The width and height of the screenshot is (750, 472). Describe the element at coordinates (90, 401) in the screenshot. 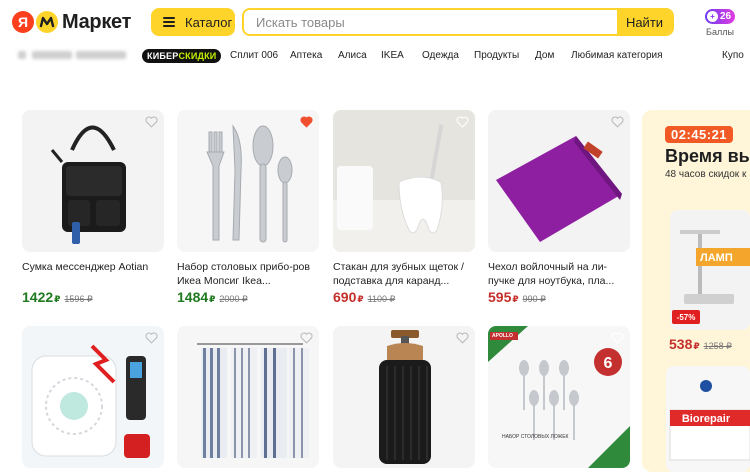

I see `smoke-detector-icon` at that location.